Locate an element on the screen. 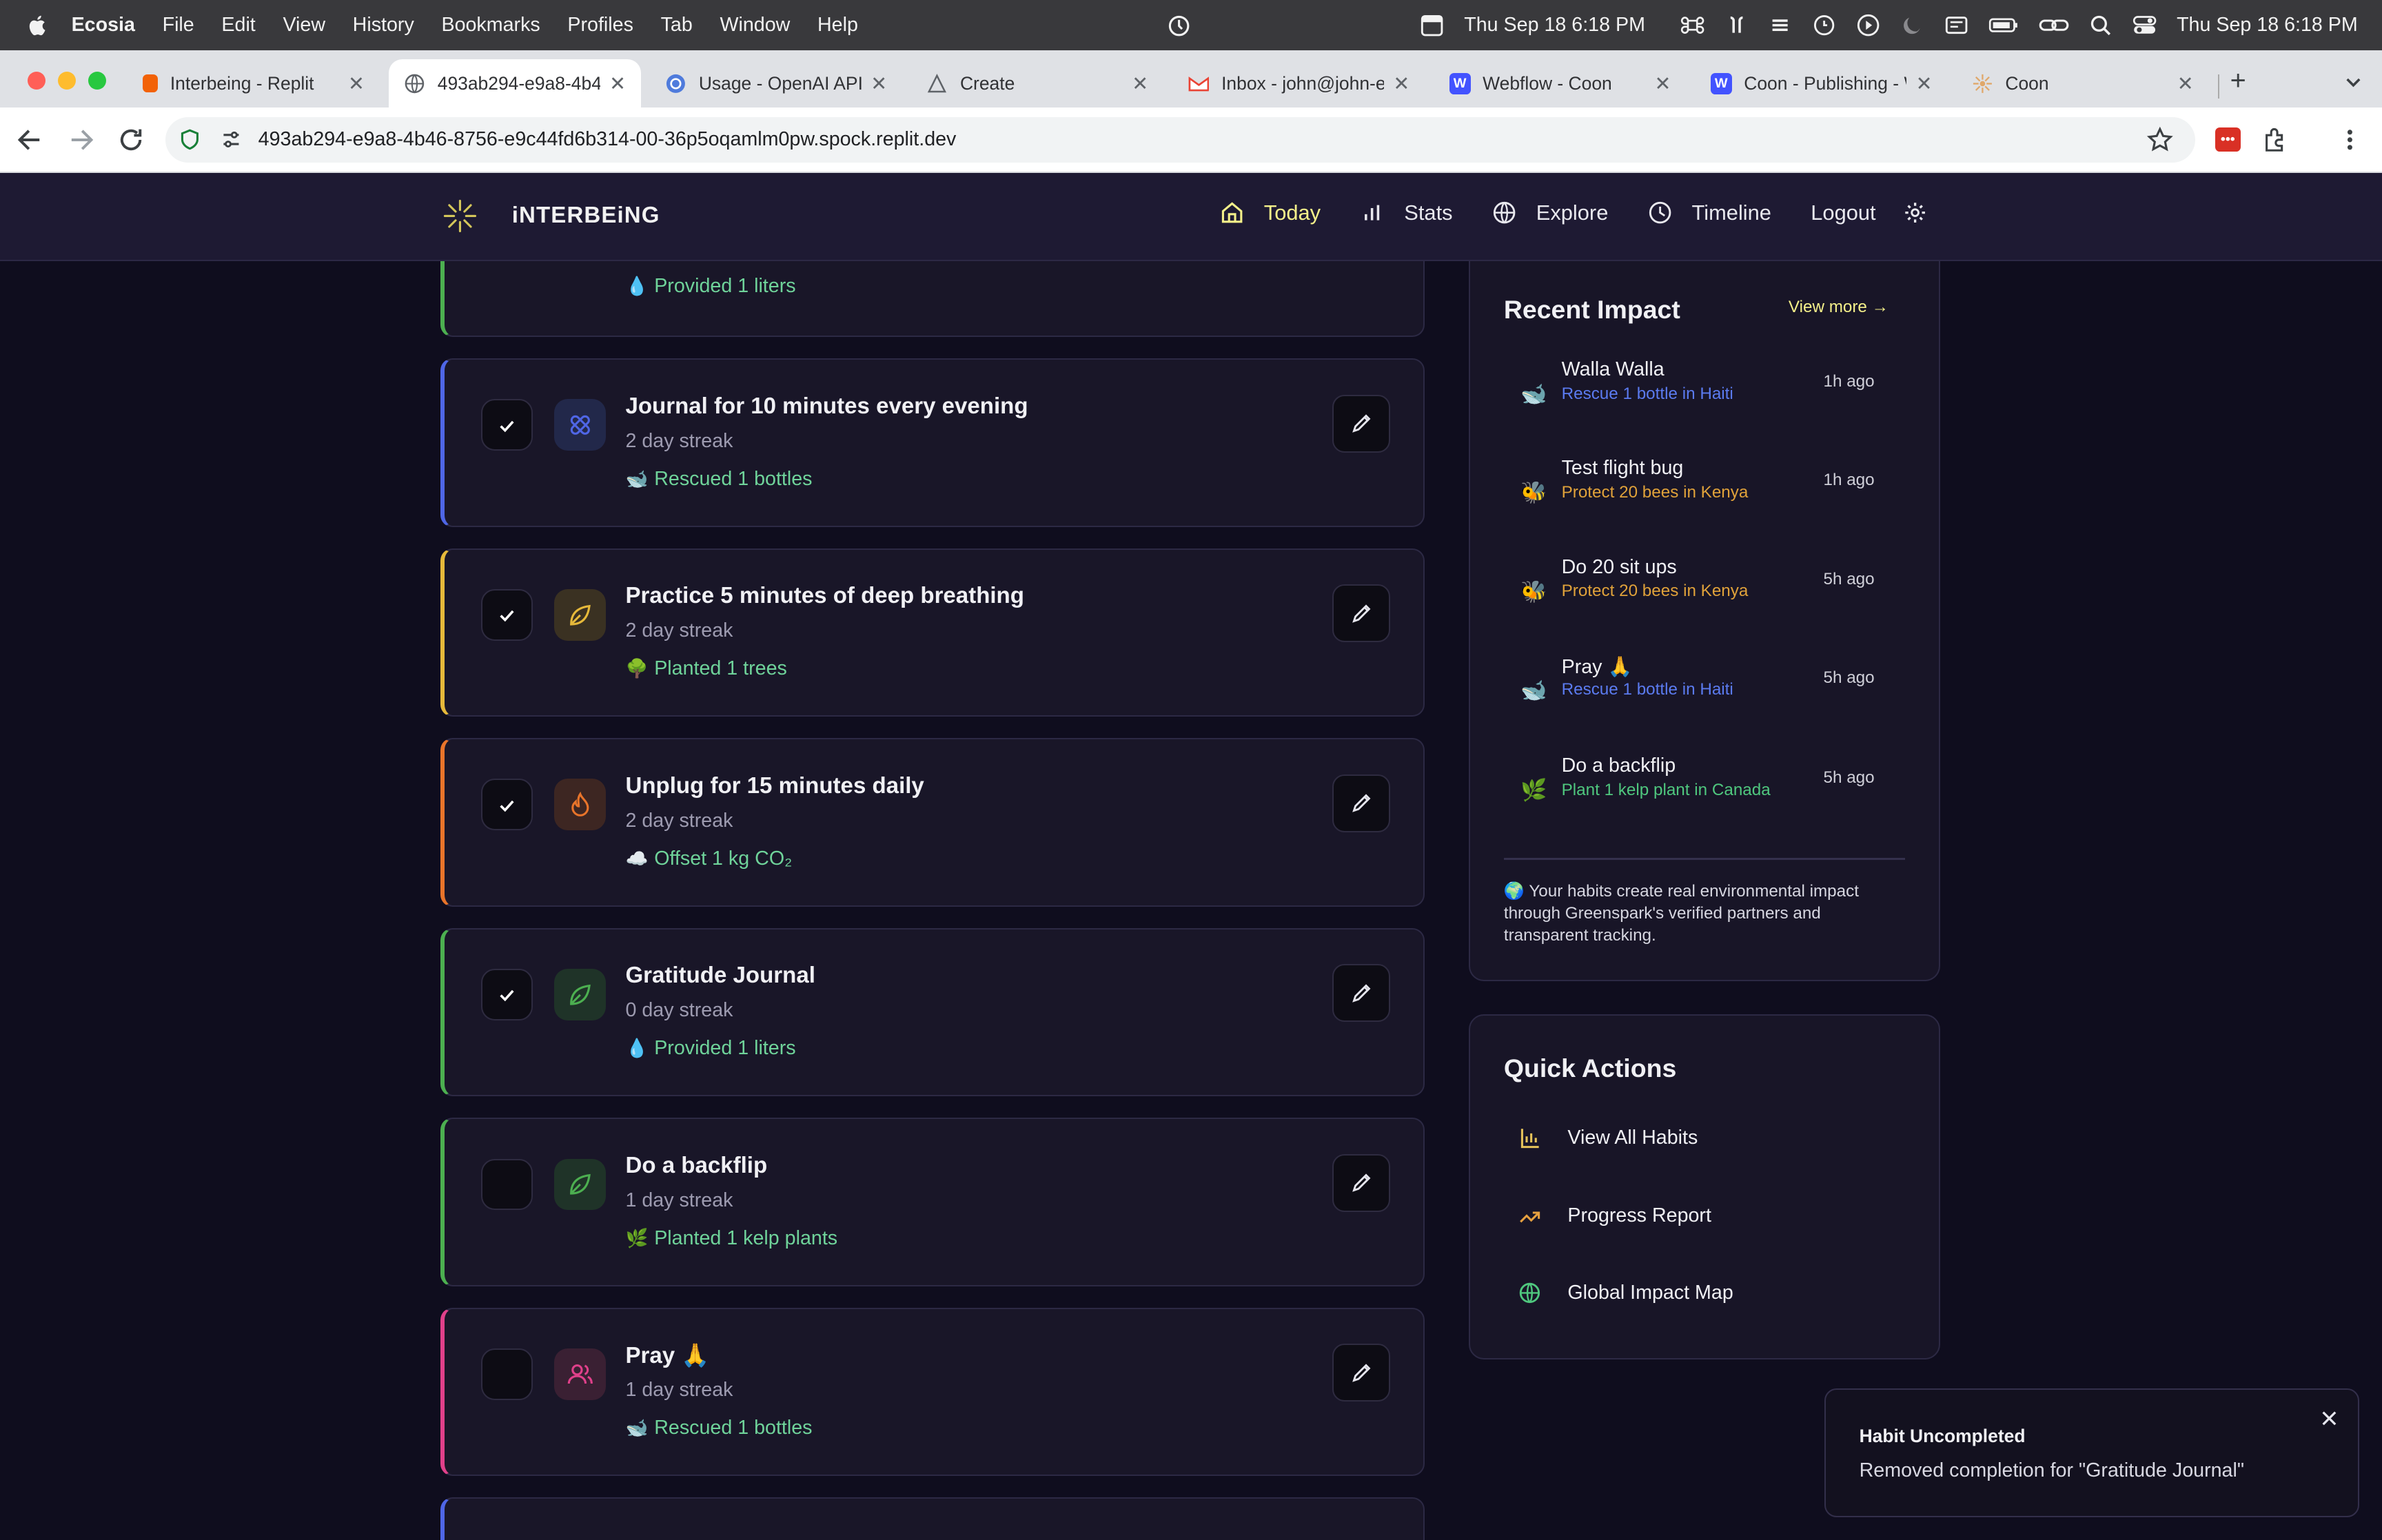 The image size is (2382, 1540). zoom-window-button is located at coordinates (98, 80).